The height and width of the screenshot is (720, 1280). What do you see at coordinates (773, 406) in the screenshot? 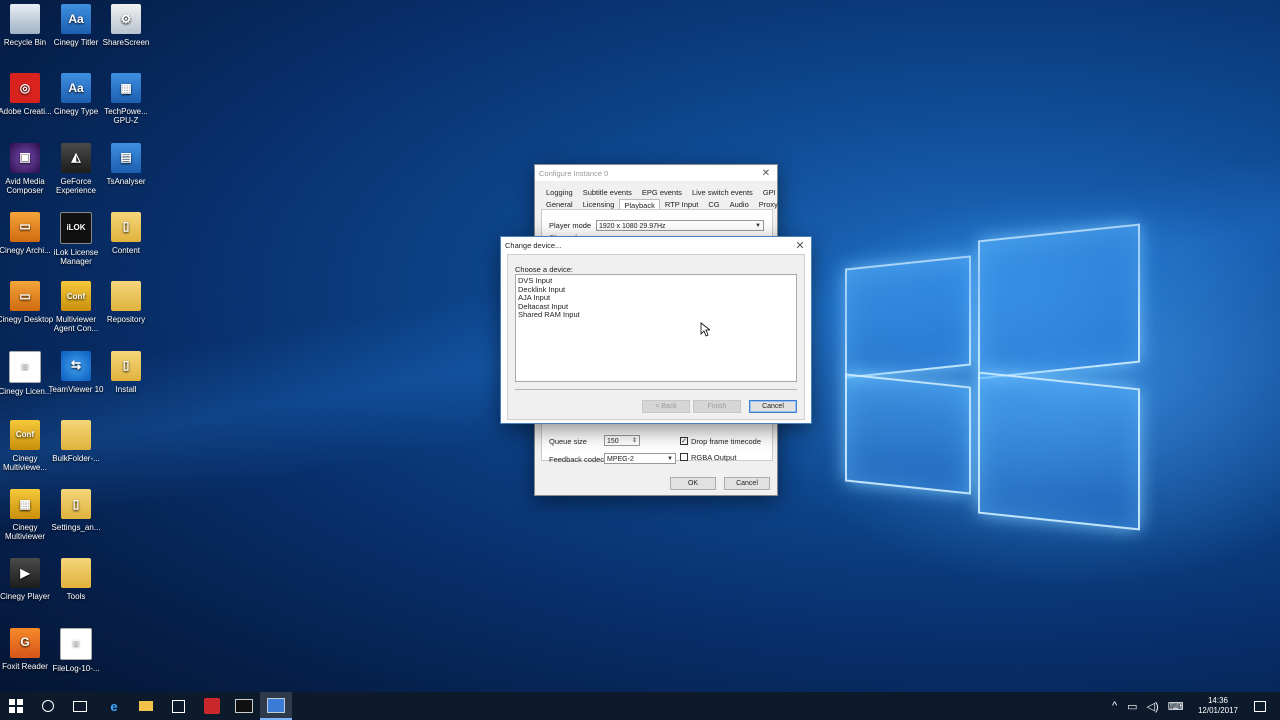
I see `cancel-button: Cancel` at bounding box center [773, 406].